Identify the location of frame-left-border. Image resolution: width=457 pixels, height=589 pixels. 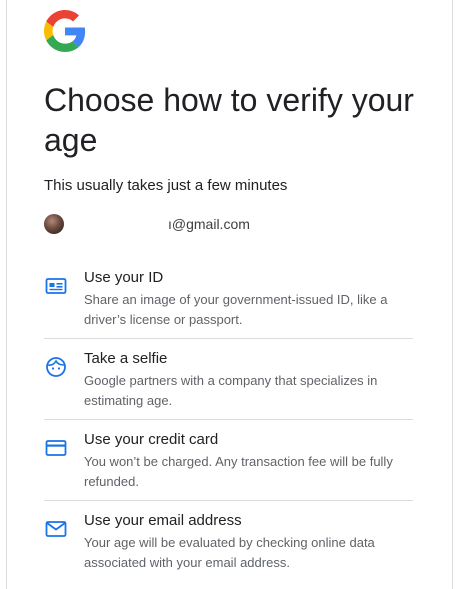
(6, 294).